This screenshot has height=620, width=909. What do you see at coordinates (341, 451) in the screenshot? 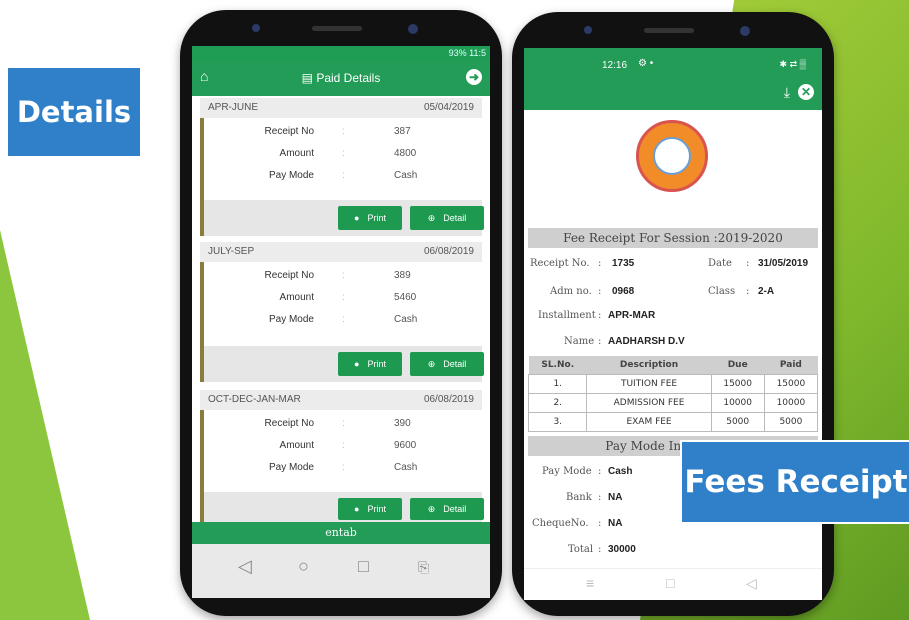
I see `receipt-card: Receipt No:390 Amount:9600 Pay Mode: Cash` at bounding box center [341, 451].